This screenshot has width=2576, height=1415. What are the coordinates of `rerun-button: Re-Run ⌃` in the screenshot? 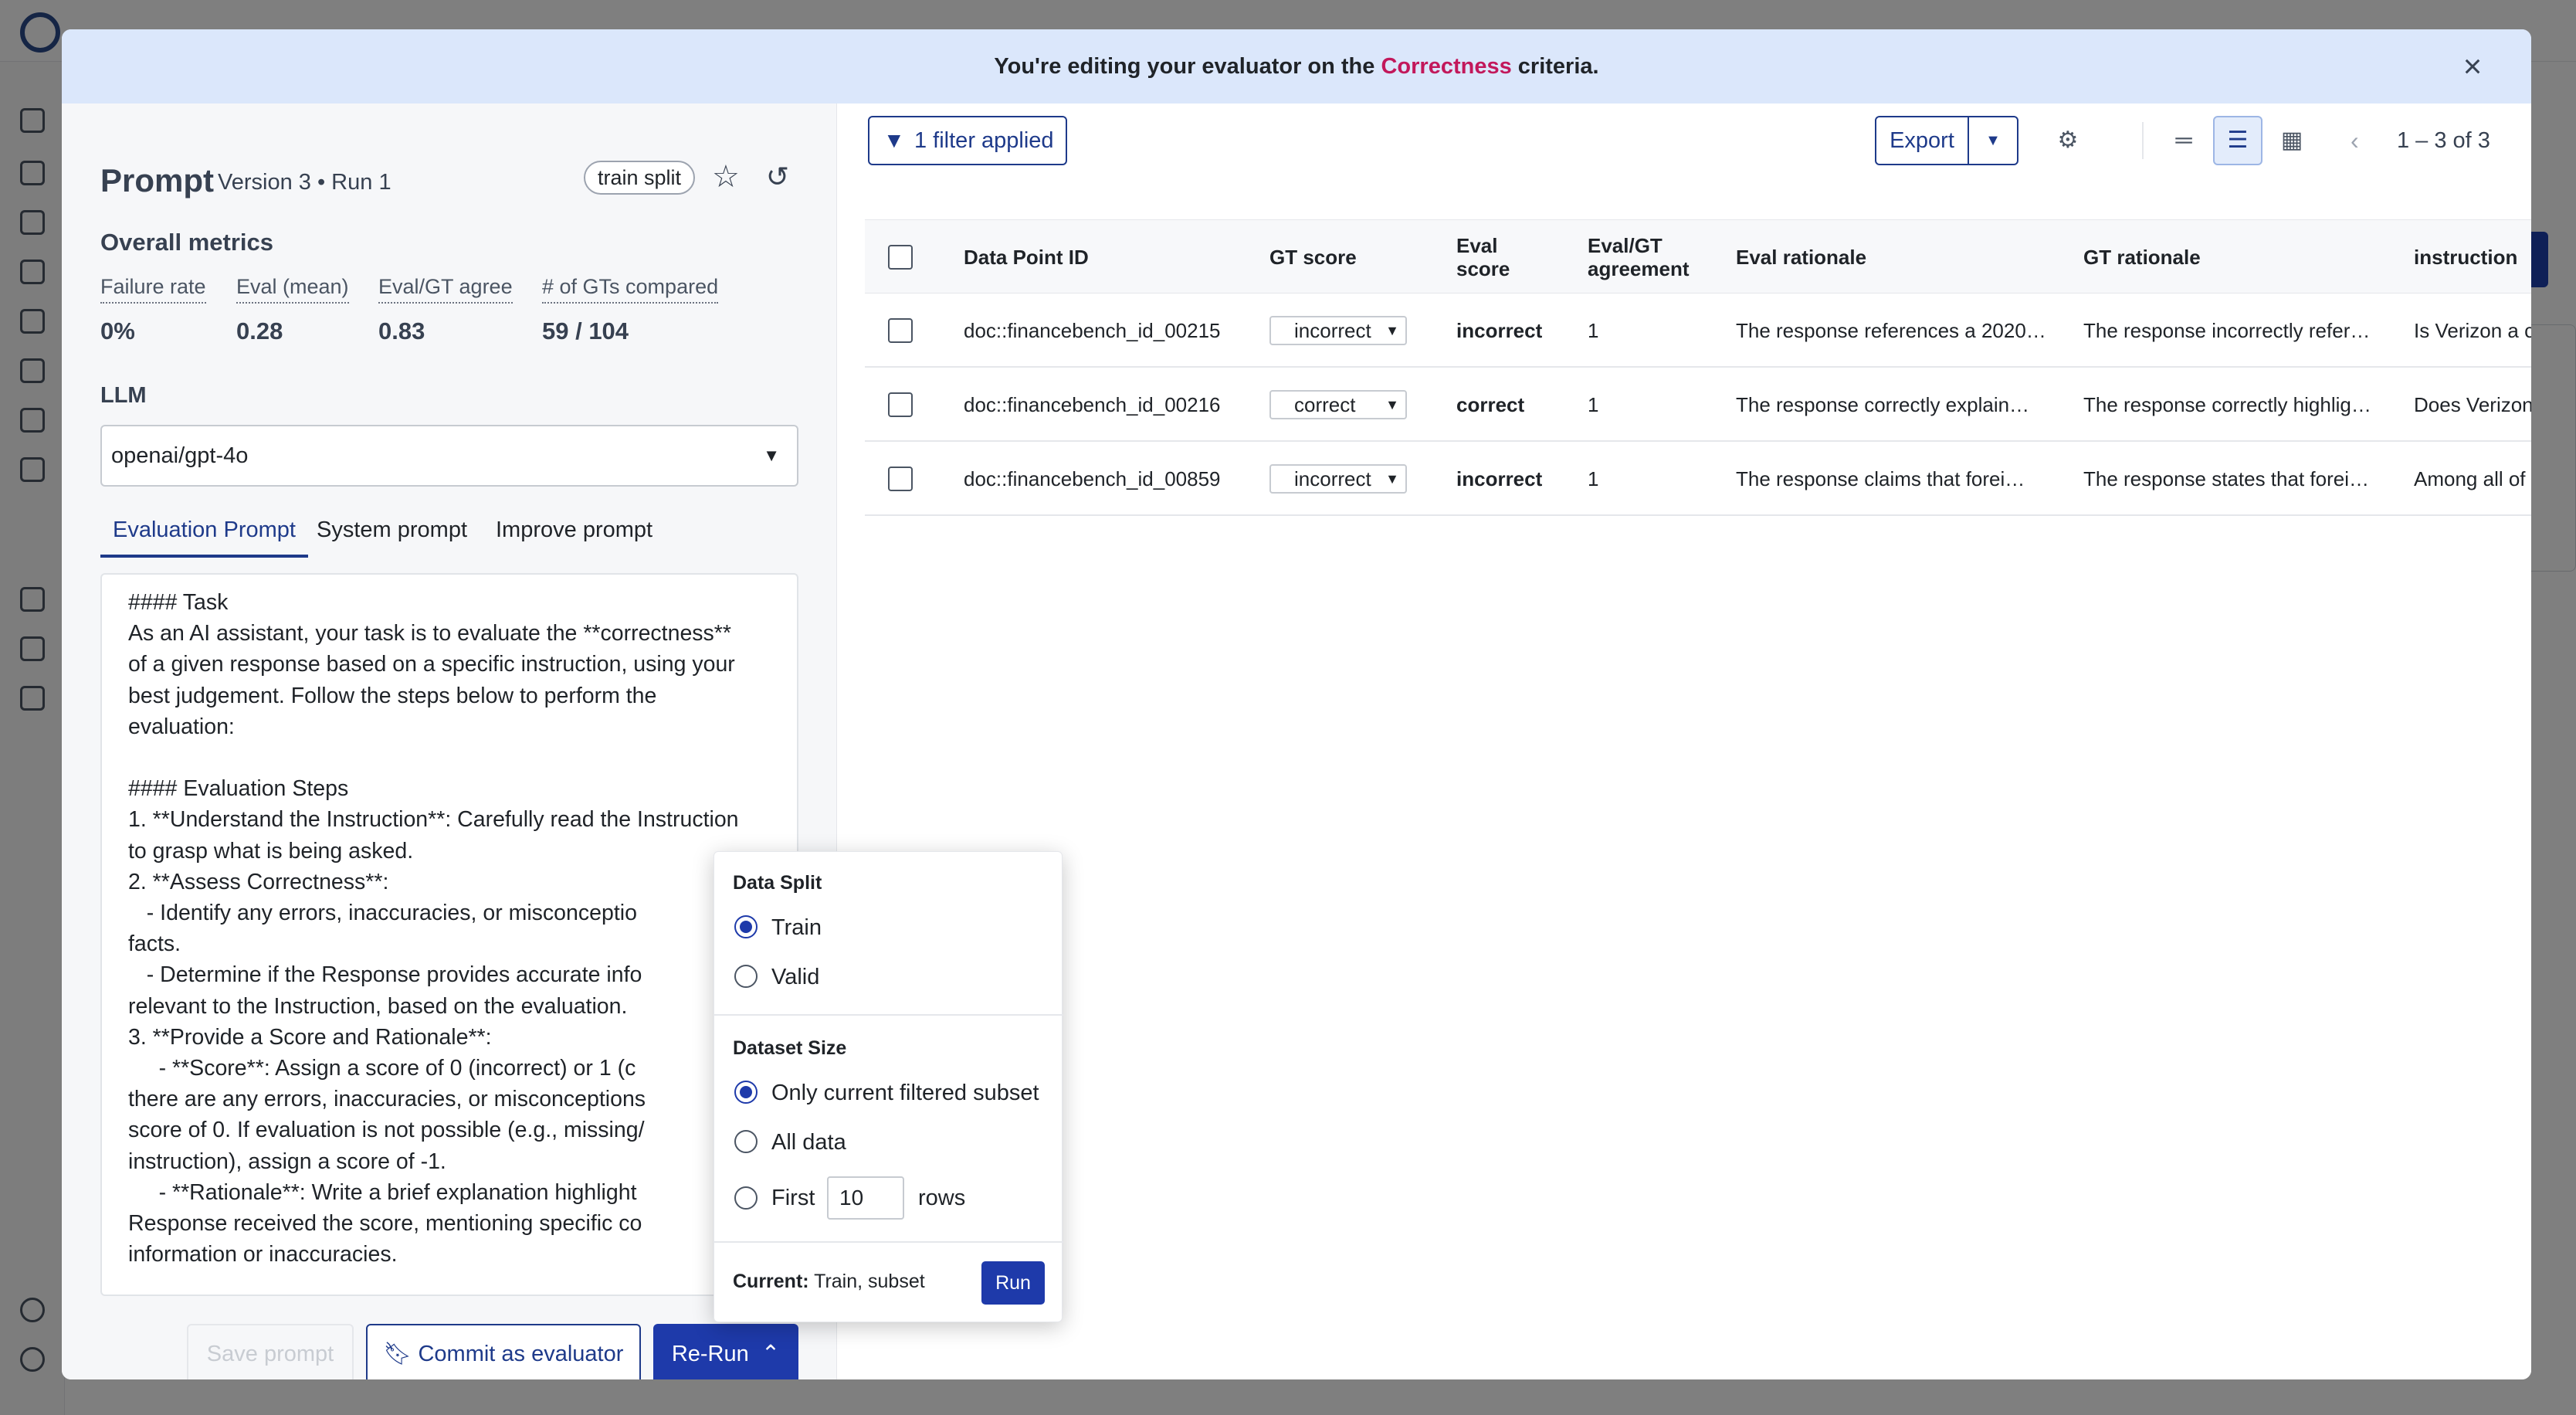 It's located at (725, 1351).